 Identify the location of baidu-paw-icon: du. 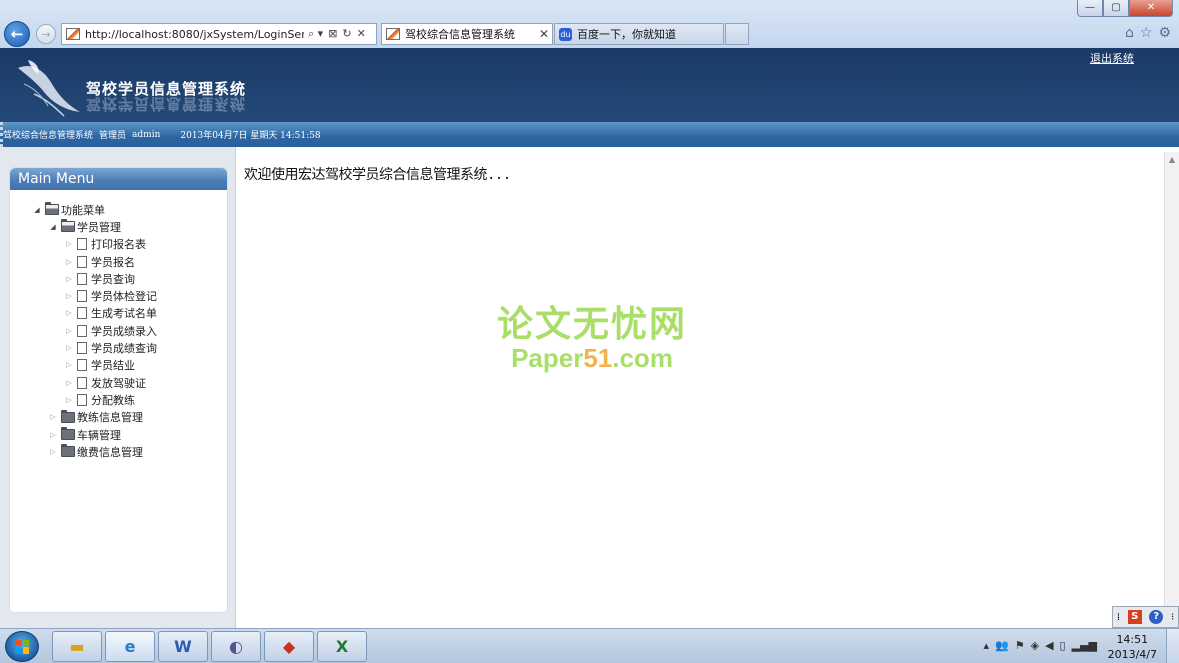
(565, 34).